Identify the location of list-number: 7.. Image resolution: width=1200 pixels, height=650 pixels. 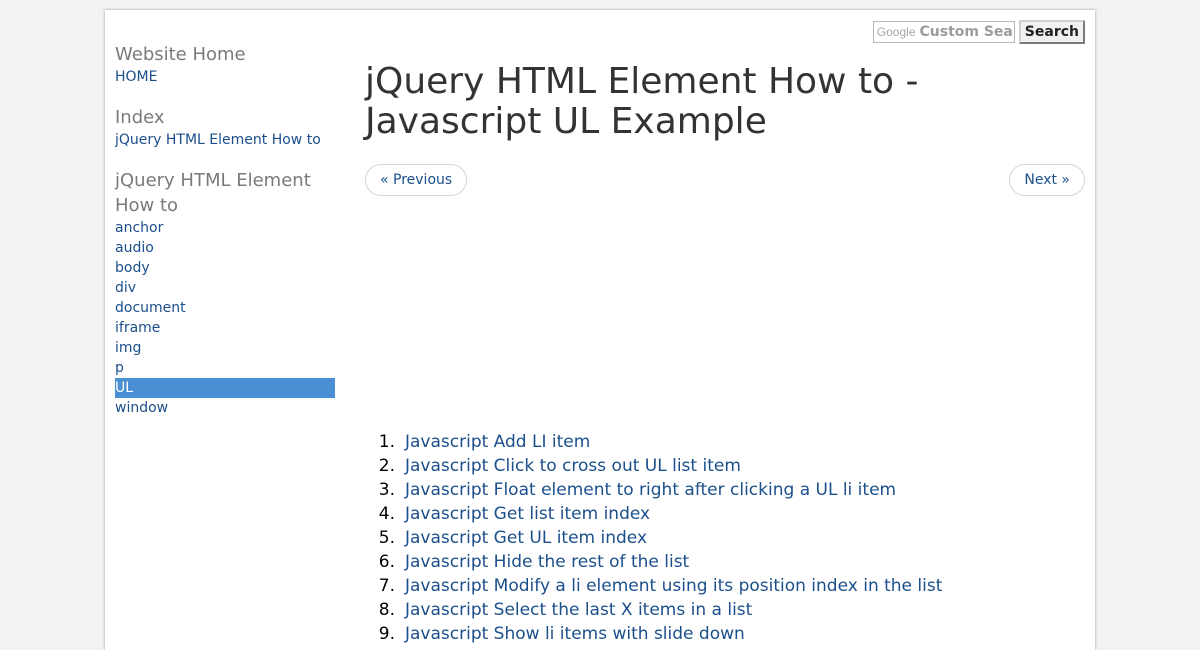
(386, 586).